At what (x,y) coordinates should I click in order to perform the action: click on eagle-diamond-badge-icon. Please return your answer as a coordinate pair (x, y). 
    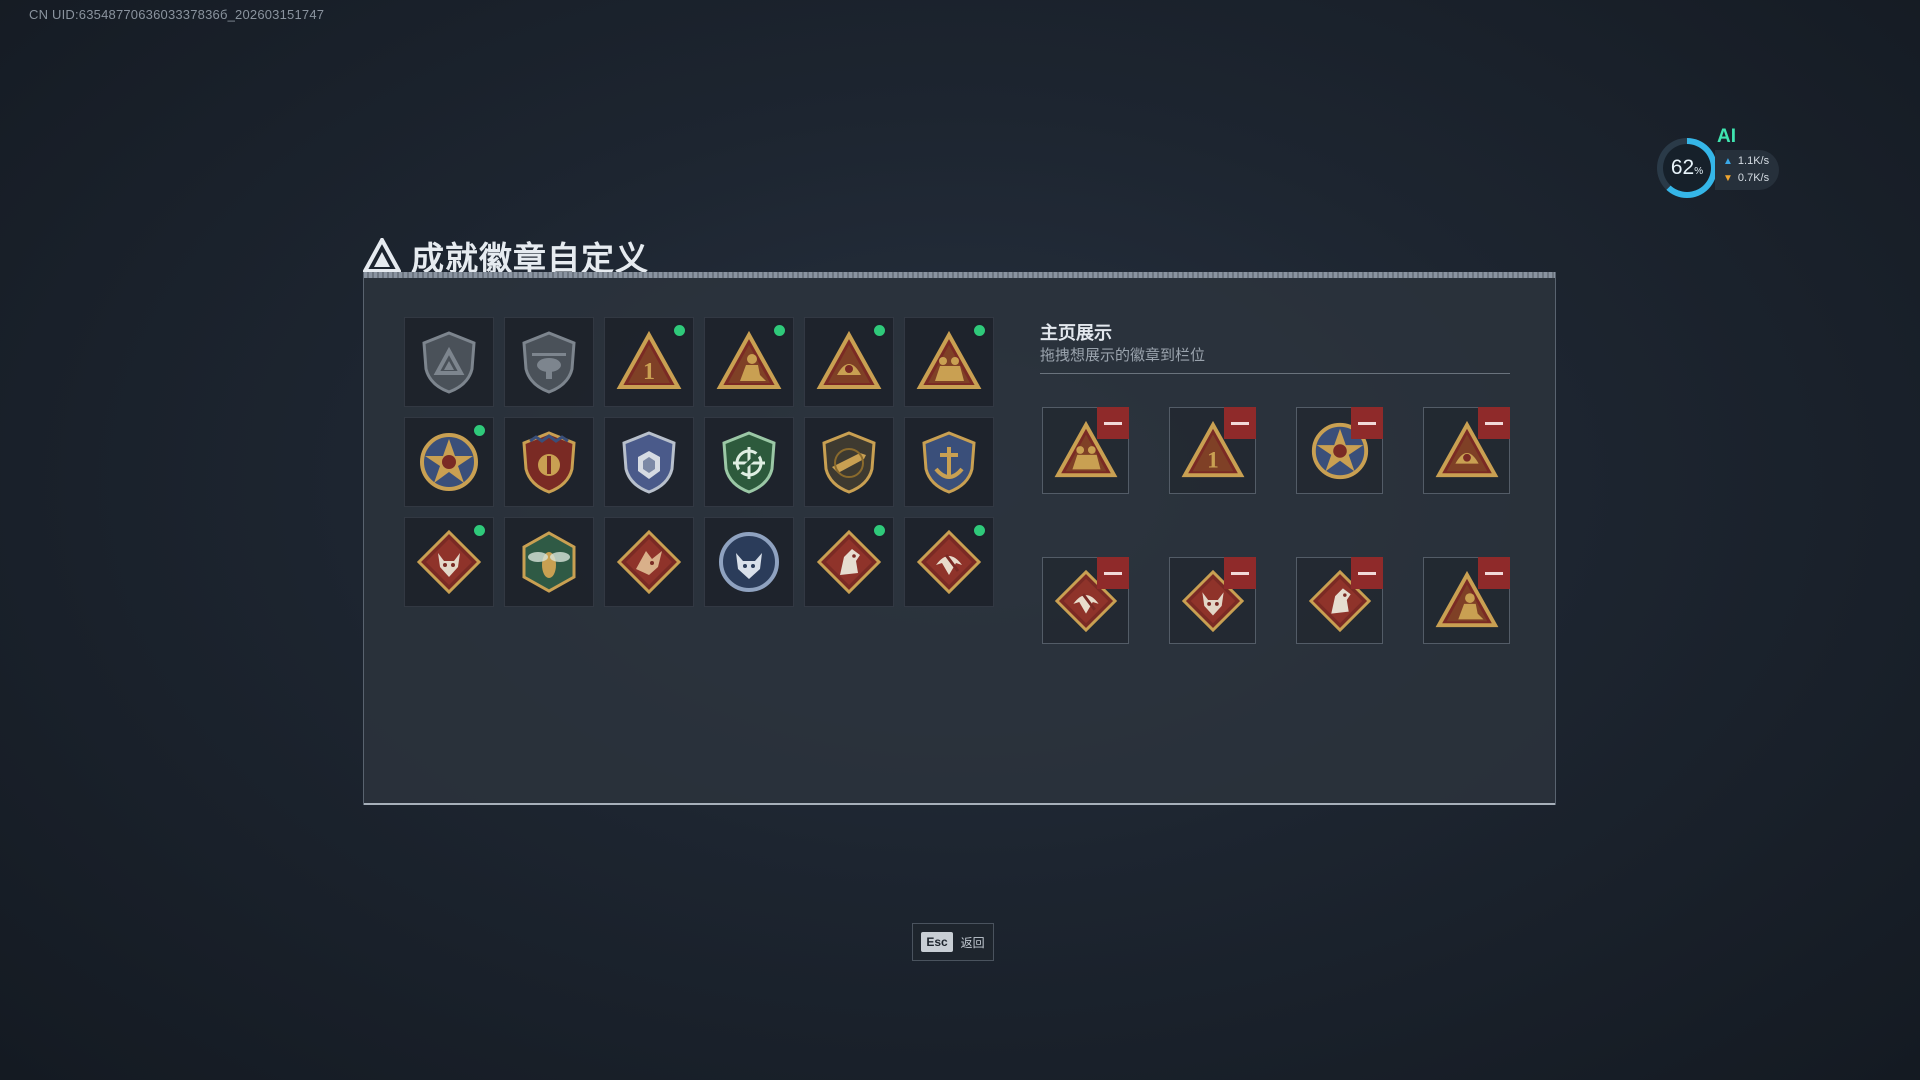
    Looking at the image, I should click on (949, 562).